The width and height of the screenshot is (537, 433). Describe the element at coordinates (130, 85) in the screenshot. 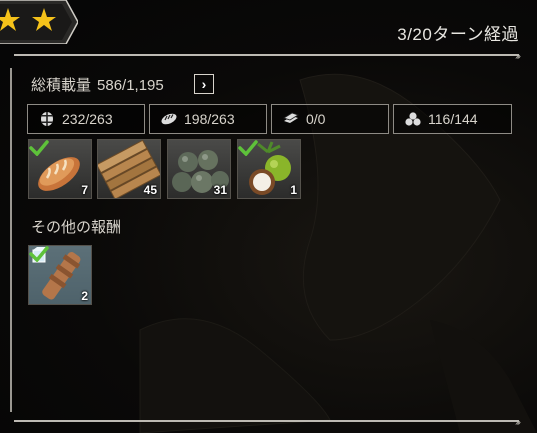

I see `capacity-value: 586/1,195` at that location.